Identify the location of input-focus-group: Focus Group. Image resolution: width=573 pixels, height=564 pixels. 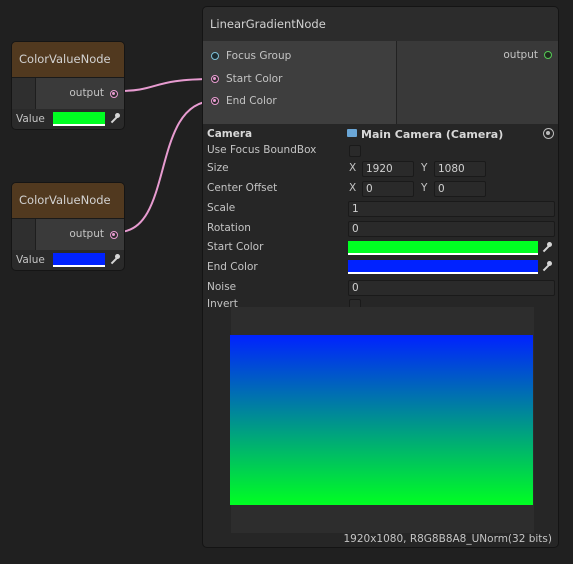
(300, 57).